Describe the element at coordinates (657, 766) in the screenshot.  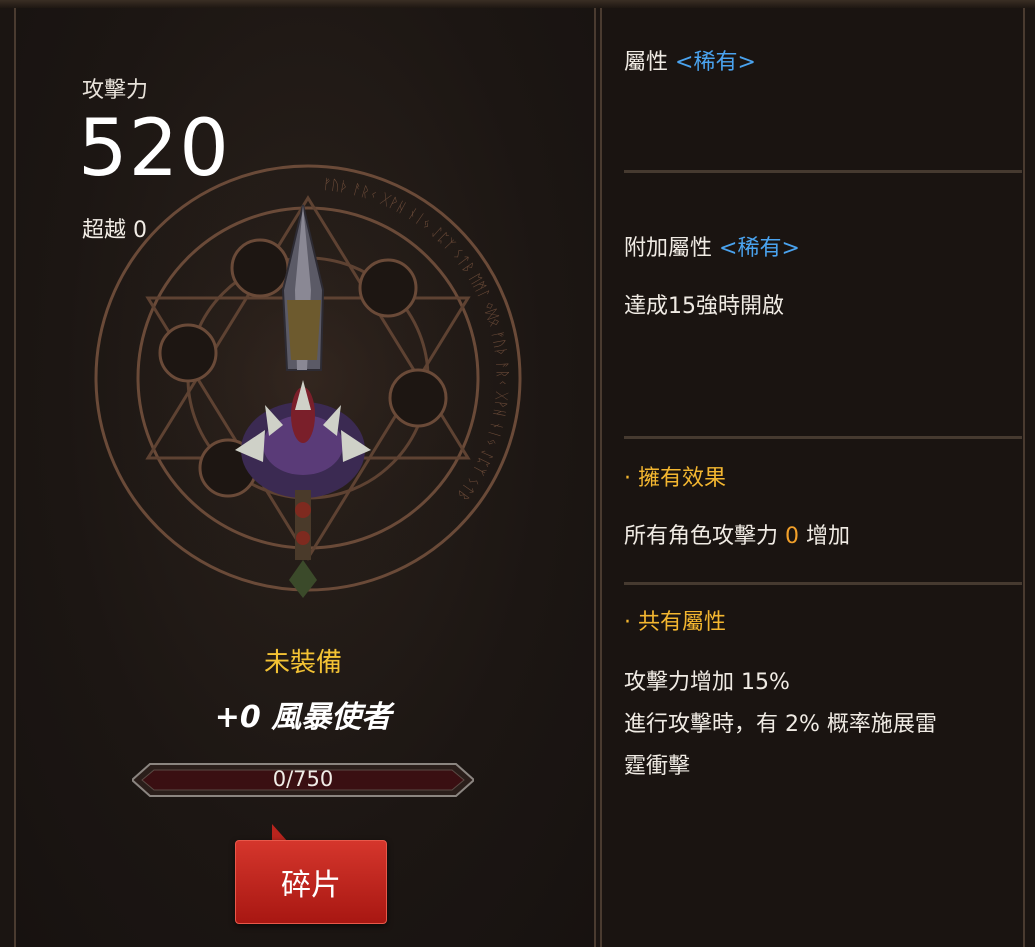
I see `shared-attribute-line: 霆衝擊` at that location.